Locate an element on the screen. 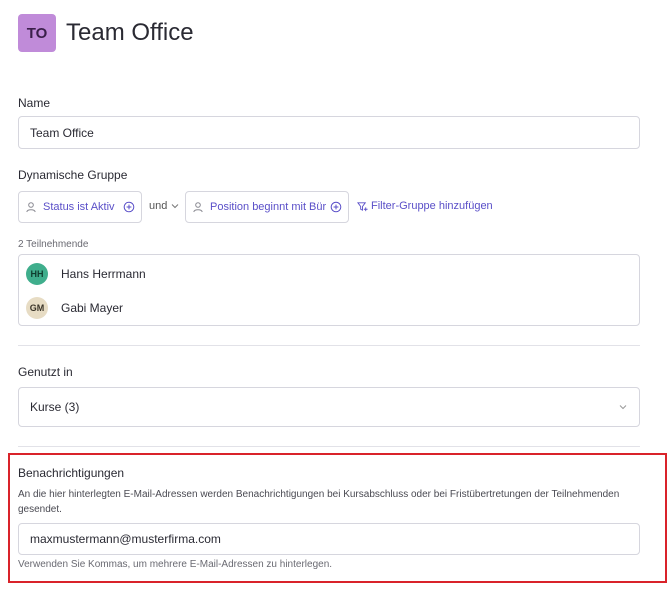 The width and height of the screenshot is (670, 612). connector-select: und is located at coordinates (164, 206).